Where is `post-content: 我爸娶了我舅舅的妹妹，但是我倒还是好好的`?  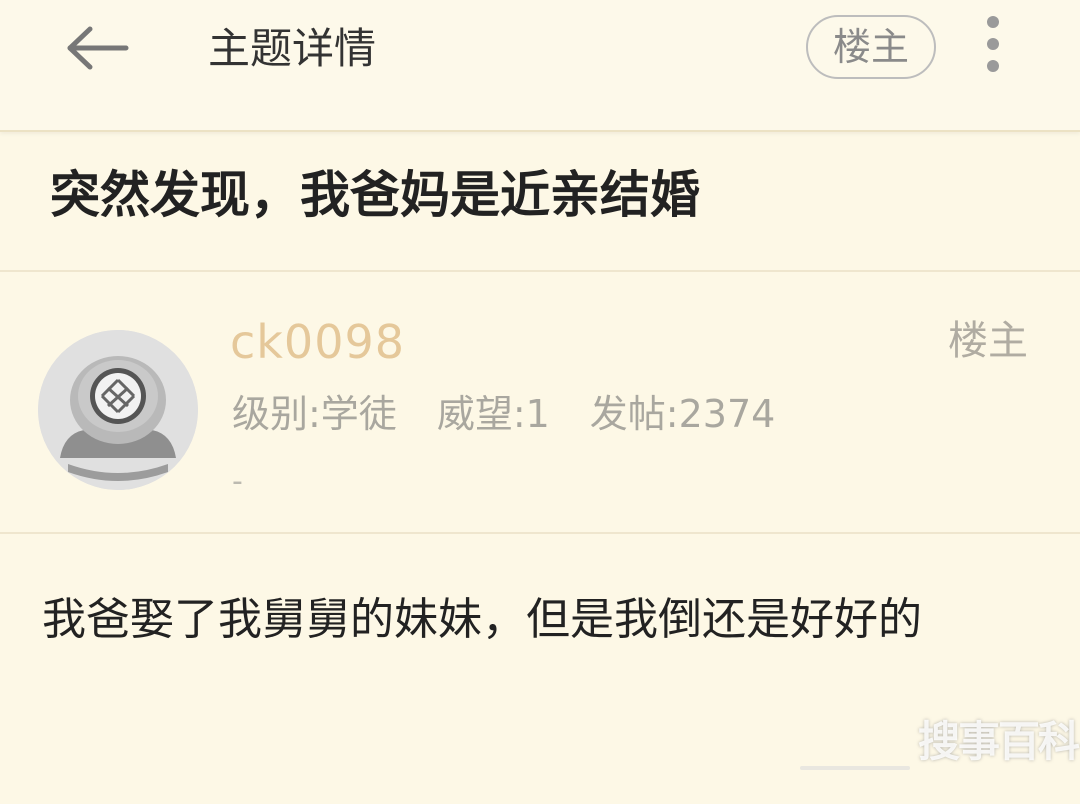 post-content: 我爸娶了我舅舅的妹妹，但是我倒还是好好的 is located at coordinates (482, 619).